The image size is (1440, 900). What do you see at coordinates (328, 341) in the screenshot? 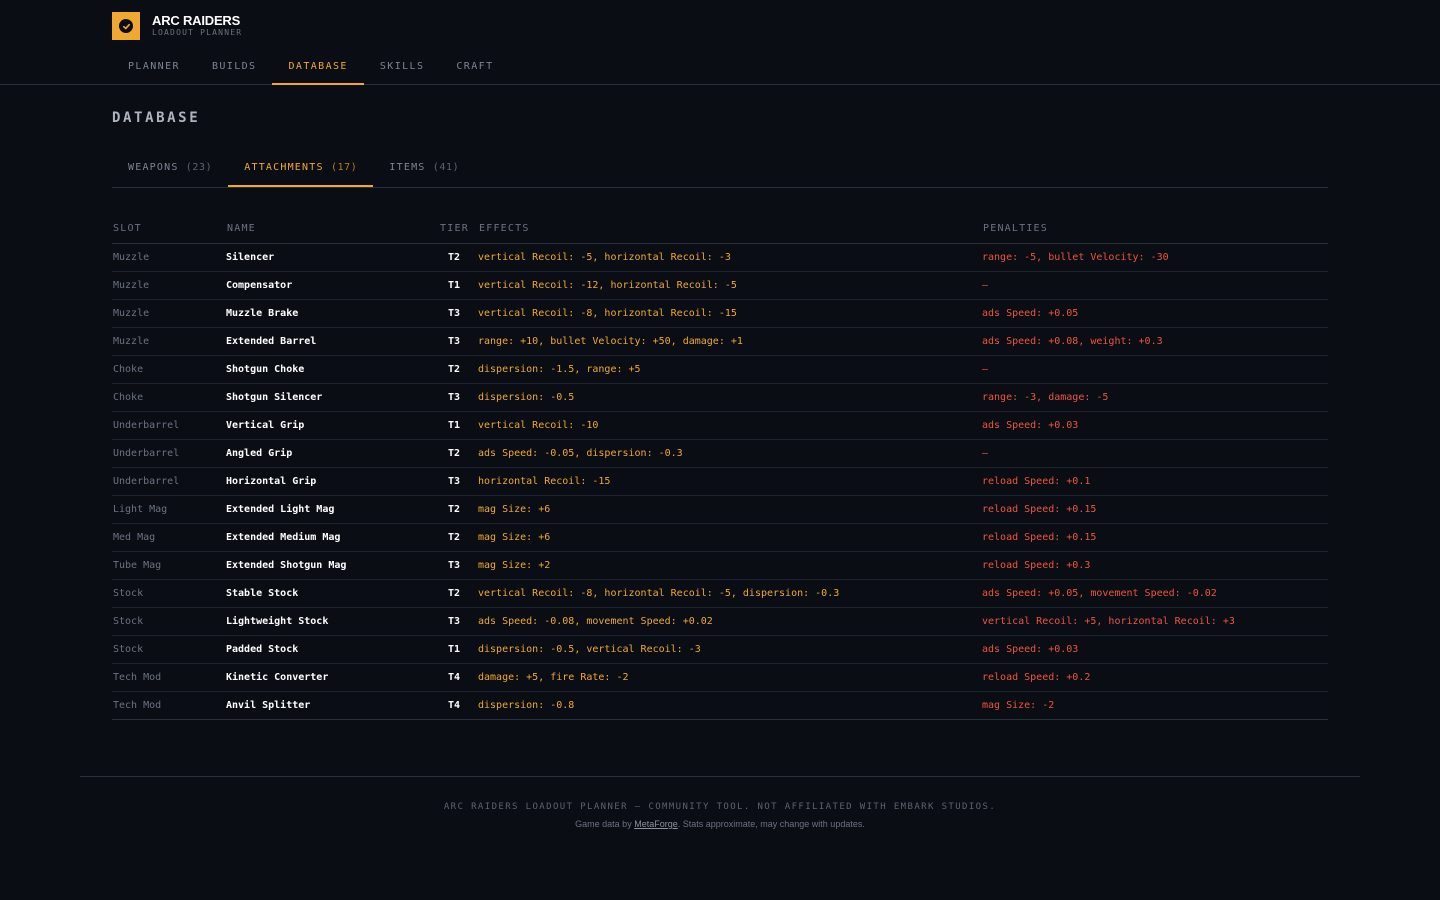
I see `name-cell: Extended Barrel` at bounding box center [328, 341].